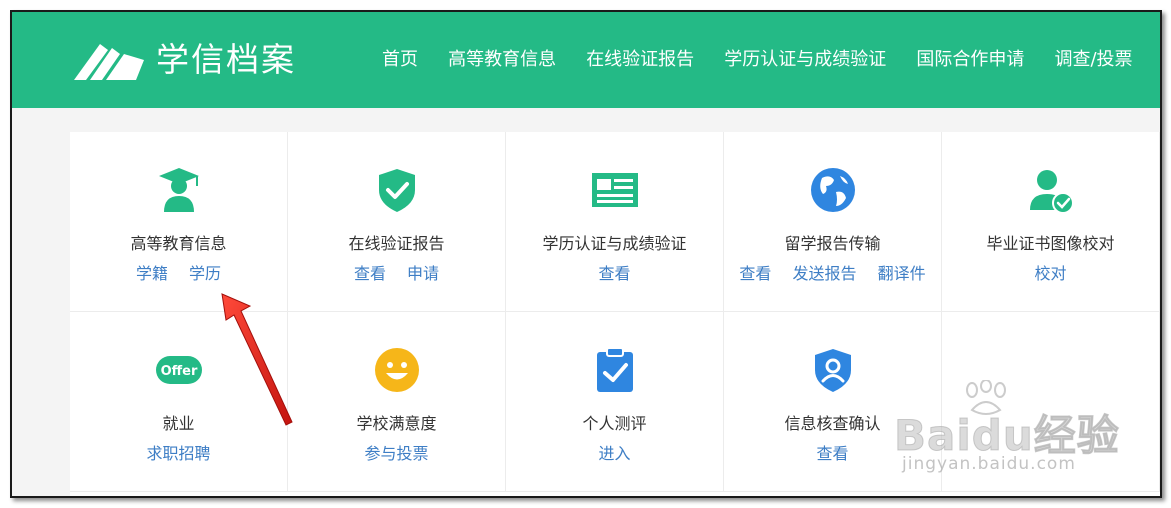 This screenshot has width=1171, height=508. Describe the element at coordinates (614, 423) in the screenshot. I see `service-title: 个人测评` at that location.